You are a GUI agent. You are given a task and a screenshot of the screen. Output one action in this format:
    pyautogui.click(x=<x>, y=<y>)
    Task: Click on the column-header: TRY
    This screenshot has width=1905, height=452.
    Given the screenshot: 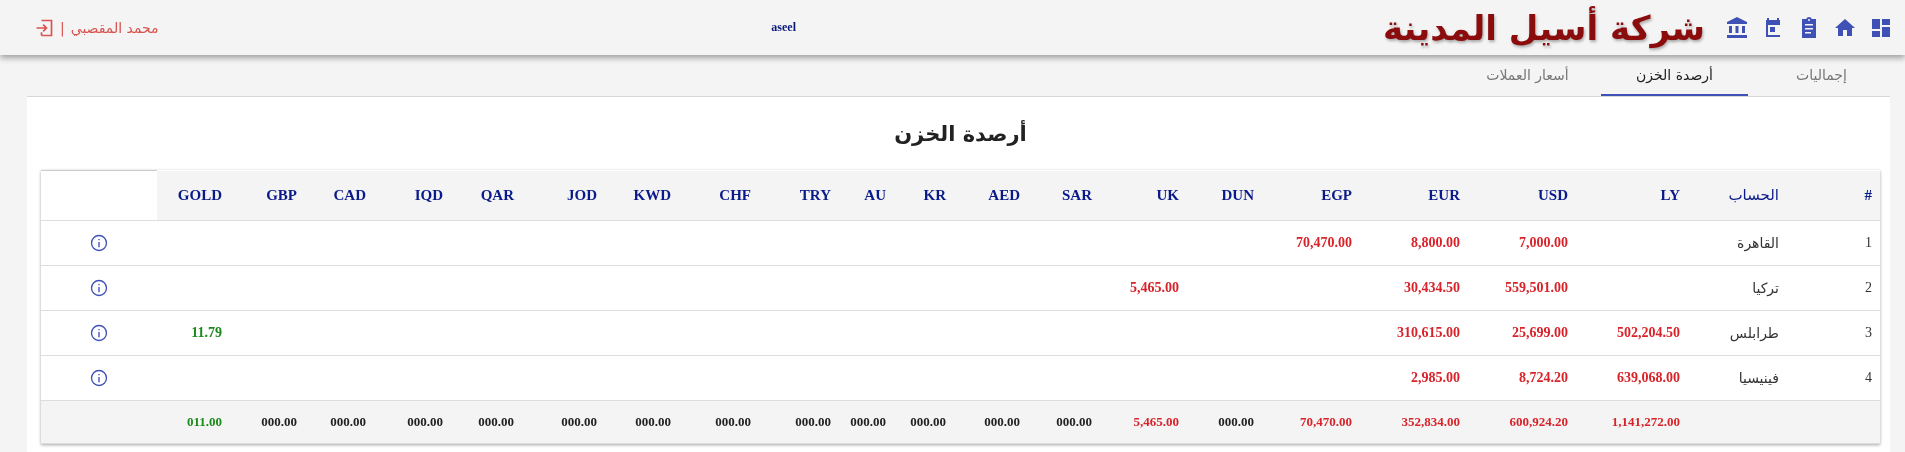 What is the action you would take?
    pyautogui.click(x=799, y=195)
    